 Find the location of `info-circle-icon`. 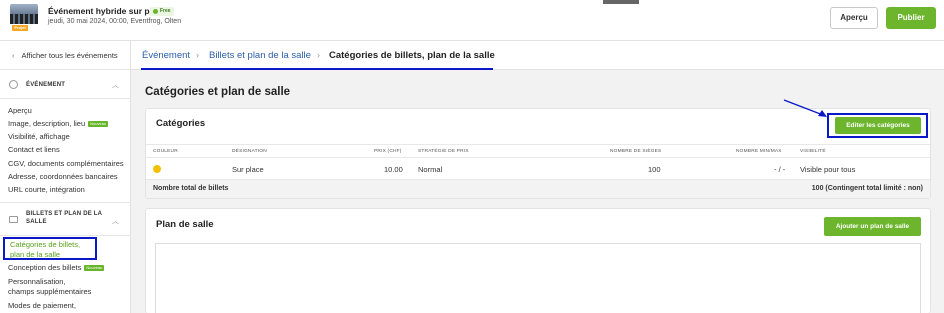

info-circle-icon is located at coordinates (13, 84).